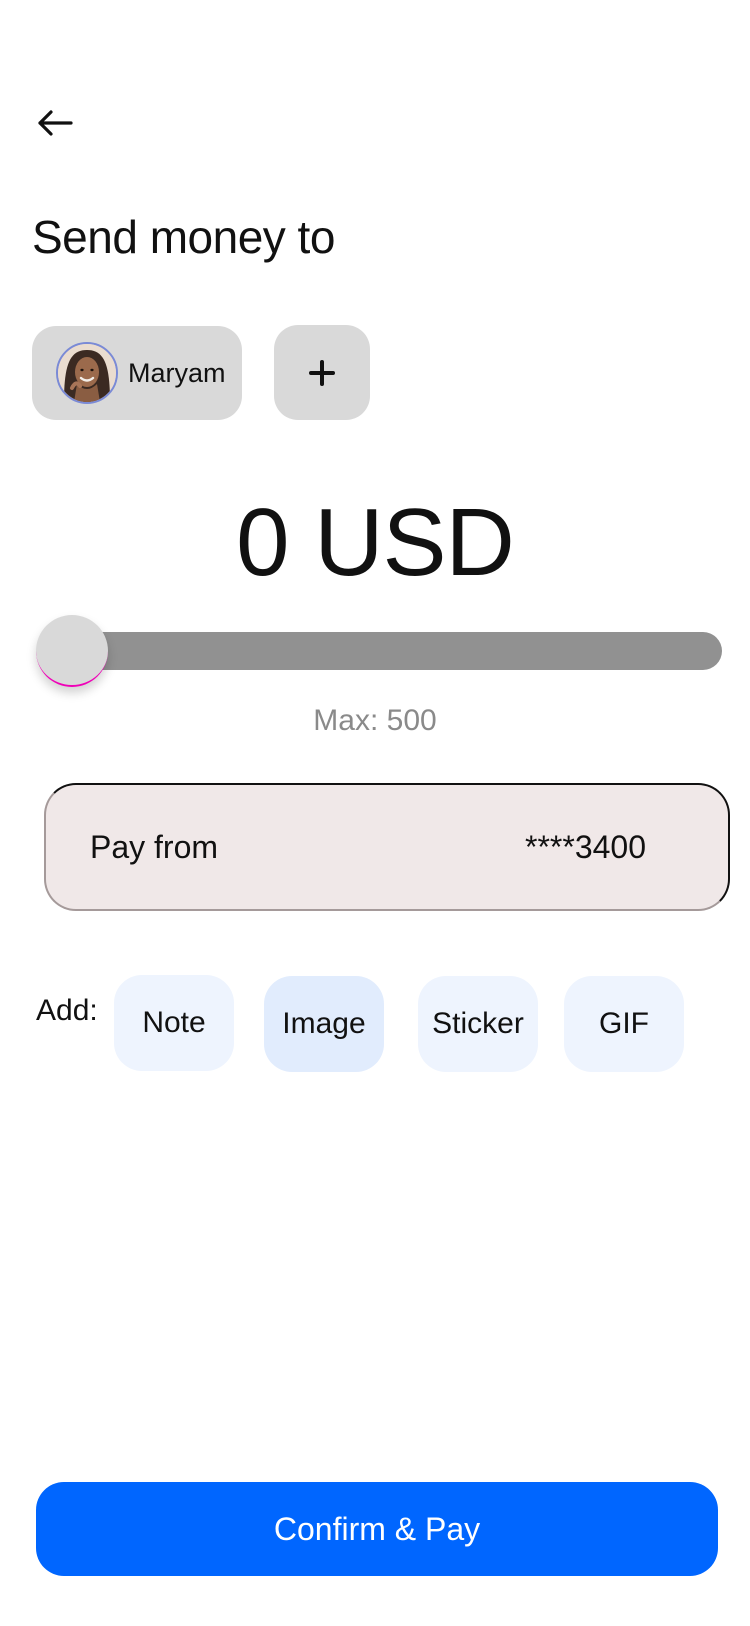 This screenshot has height=1626, width=750. I want to click on add-image-button: Image, so click(324, 1024).